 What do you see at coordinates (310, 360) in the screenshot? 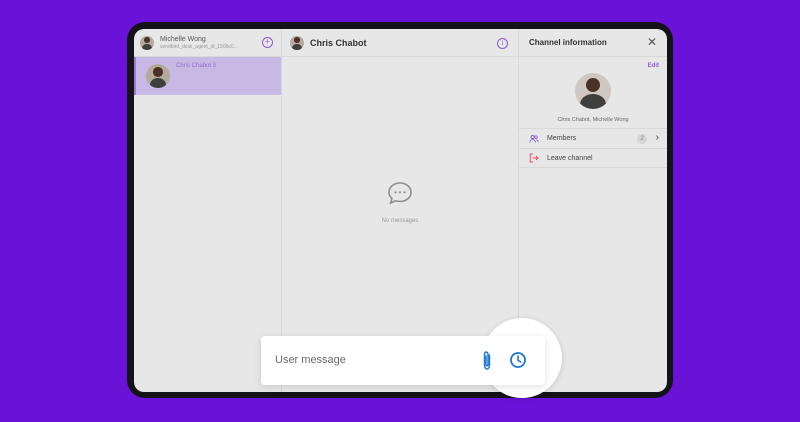
I see `message-input: User message` at bounding box center [310, 360].